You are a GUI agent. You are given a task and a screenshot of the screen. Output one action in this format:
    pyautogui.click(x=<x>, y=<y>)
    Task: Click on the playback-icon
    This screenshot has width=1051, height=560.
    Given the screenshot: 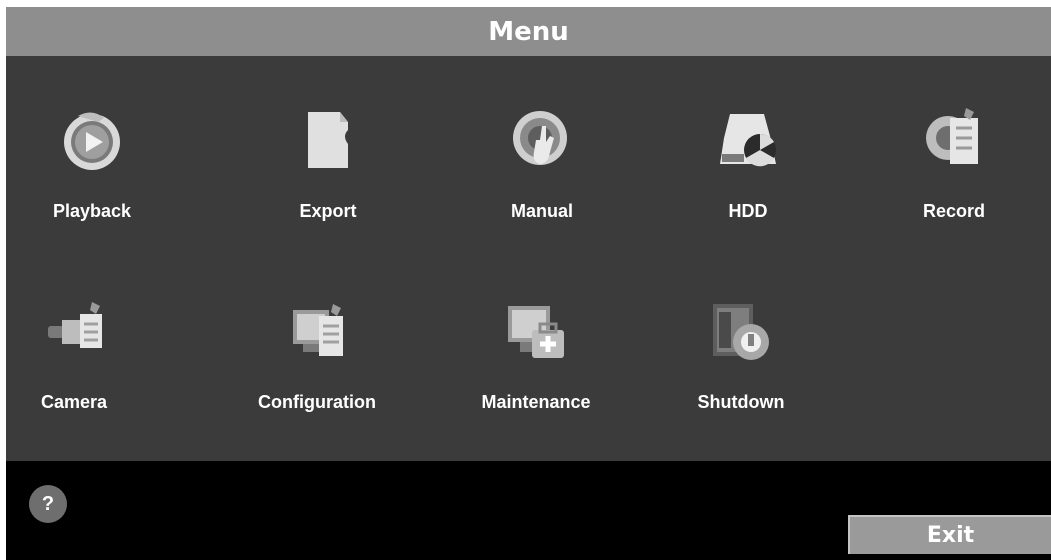 What is the action you would take?
    pyautogui.click(x=92, y=141)
    